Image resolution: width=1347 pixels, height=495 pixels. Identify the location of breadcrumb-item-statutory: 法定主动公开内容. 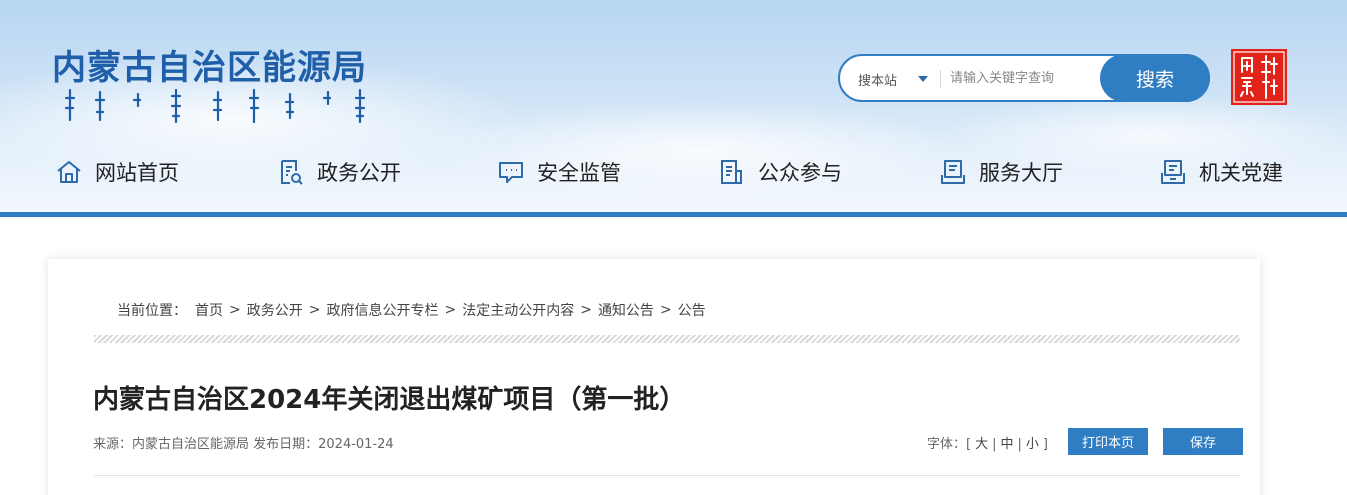
(518, 310).